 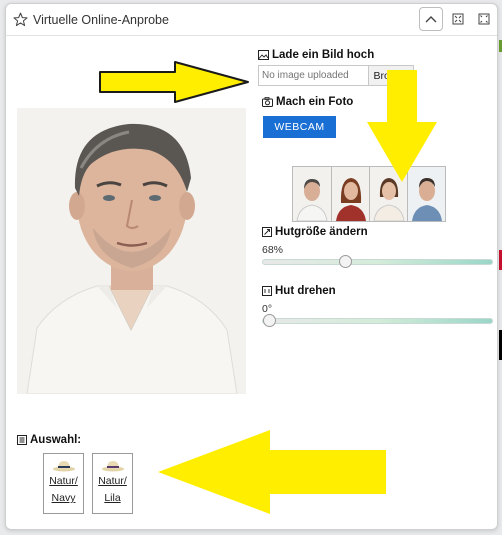 I want to click on annotation-arrow-right, so click(x=174, y=82).